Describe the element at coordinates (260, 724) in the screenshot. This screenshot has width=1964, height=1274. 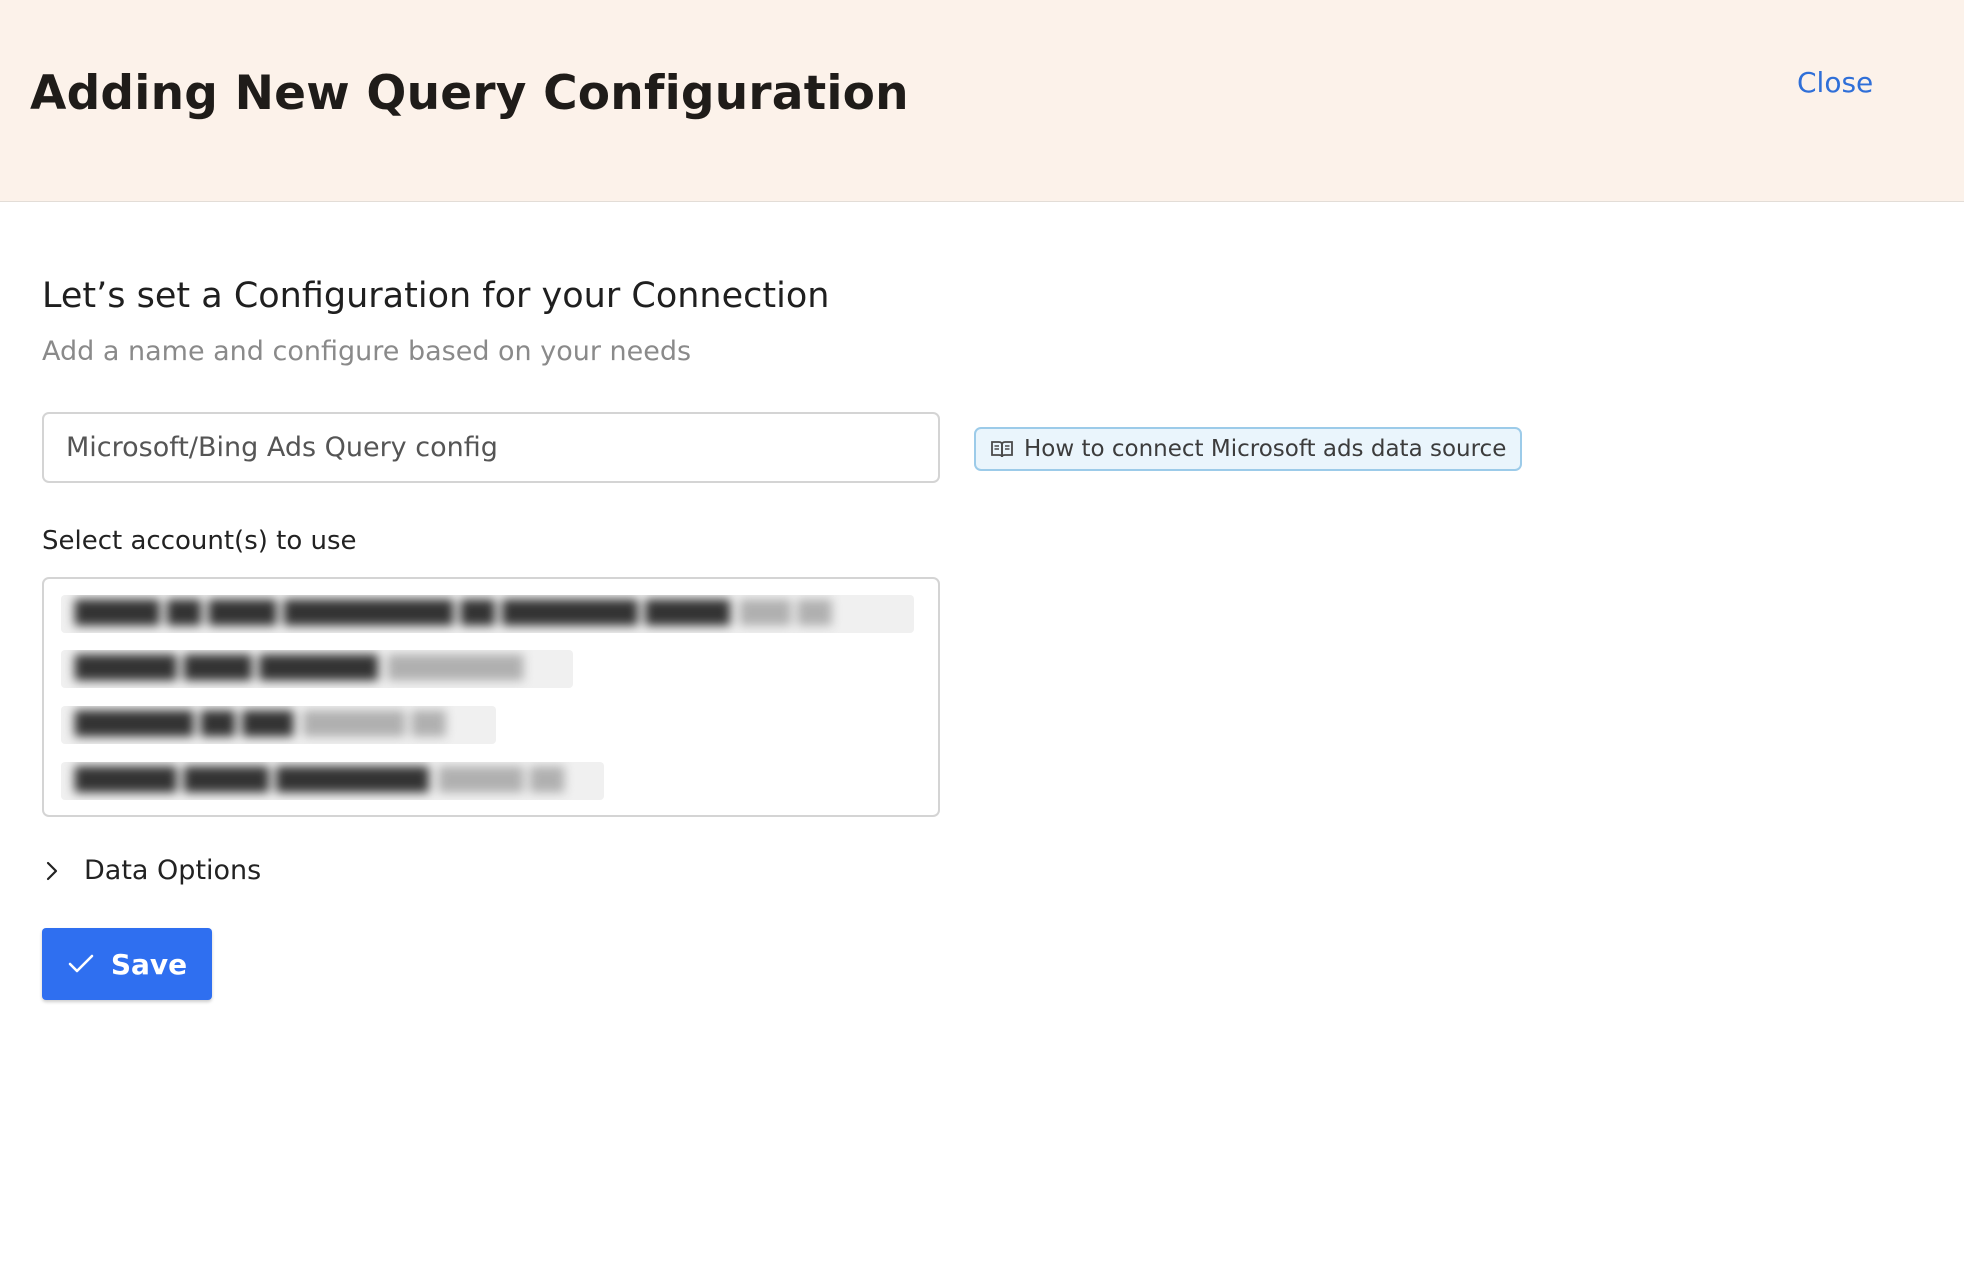
I see `redacted-account-name: ███████ ██ ███ ██████ ██` at that location.